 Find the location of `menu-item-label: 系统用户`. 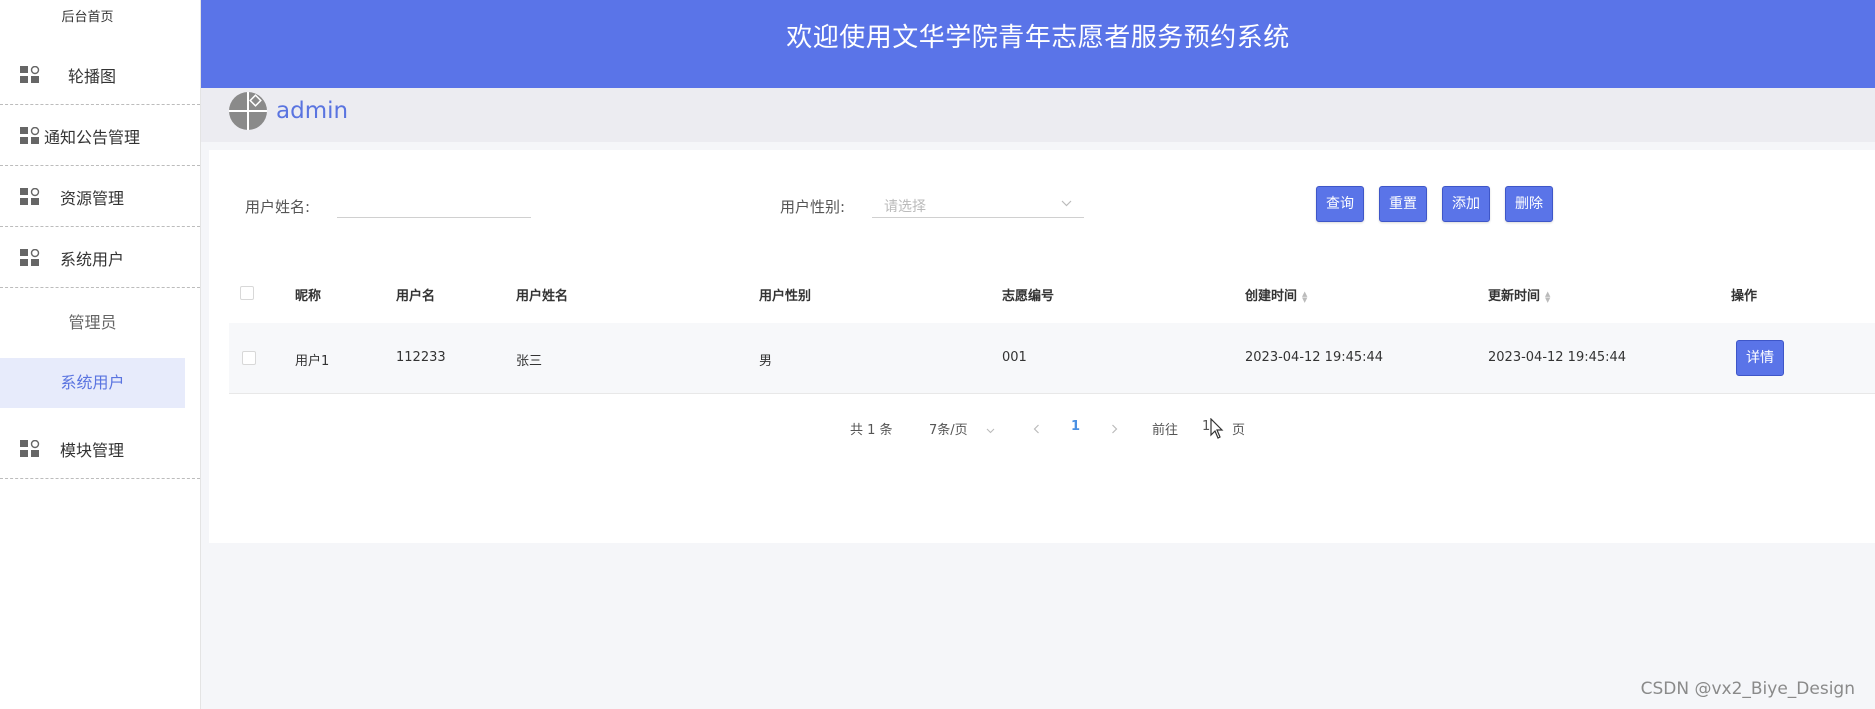

menu-item-label: 系统用户 is located at coordinates (92, 259).